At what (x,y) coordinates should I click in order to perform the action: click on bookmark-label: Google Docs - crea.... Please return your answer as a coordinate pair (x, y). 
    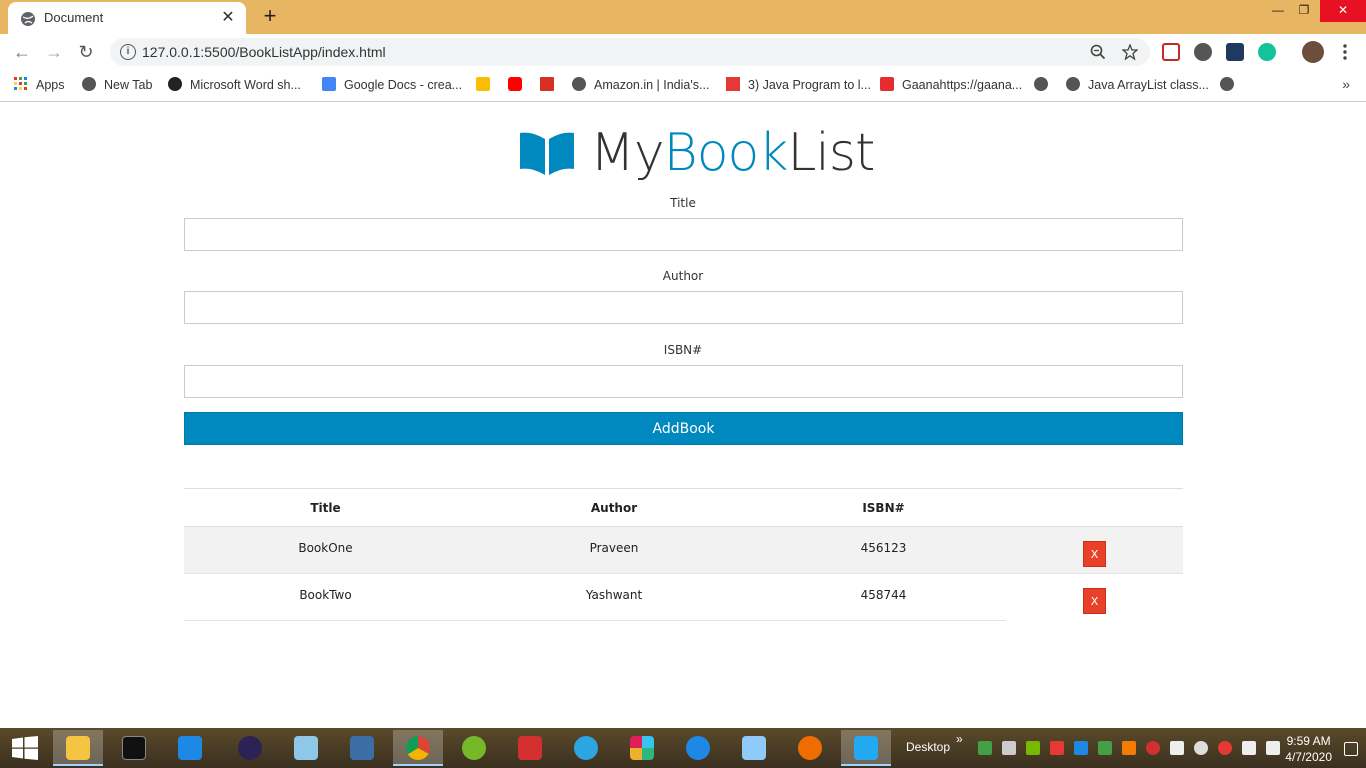
    Looking at the image, I should click on (403, 85).